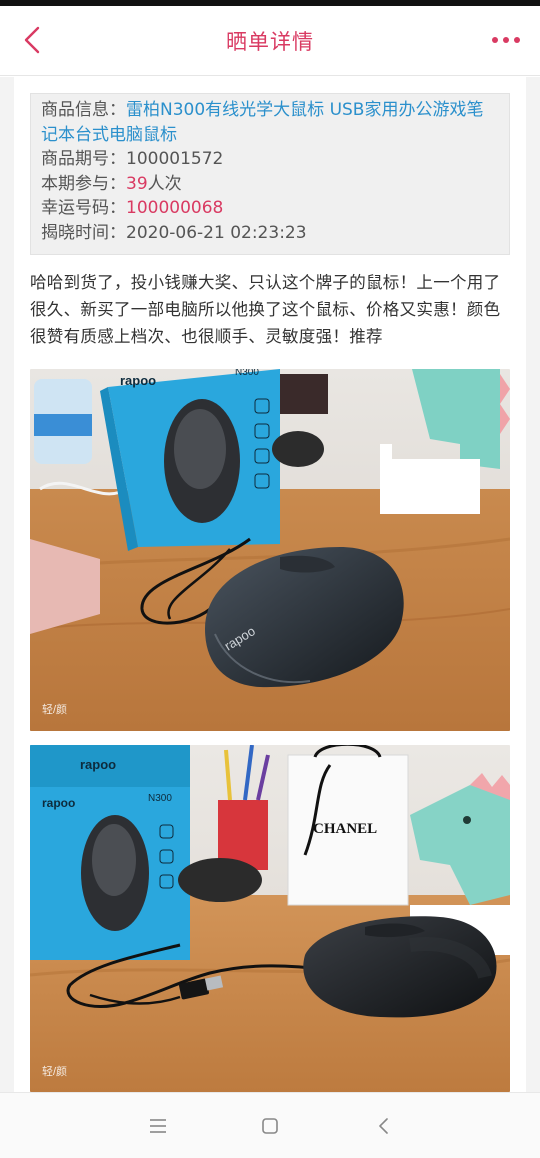 The width and height of the screenshot is (540, 1158). Describe the element at coordinates (270, 159) in the screenshot. I see `period-row: 商品期号：100001572` at that location.